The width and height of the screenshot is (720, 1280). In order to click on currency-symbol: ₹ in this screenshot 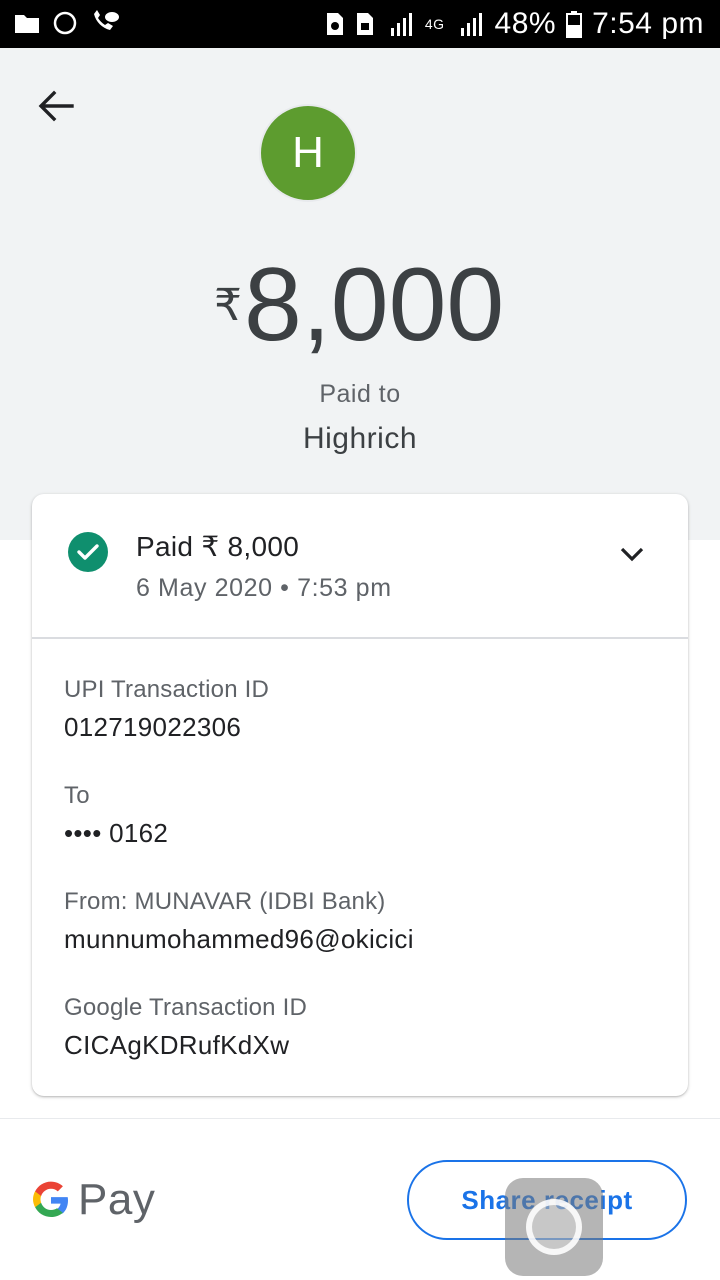, I will do `click(228, 305)`.